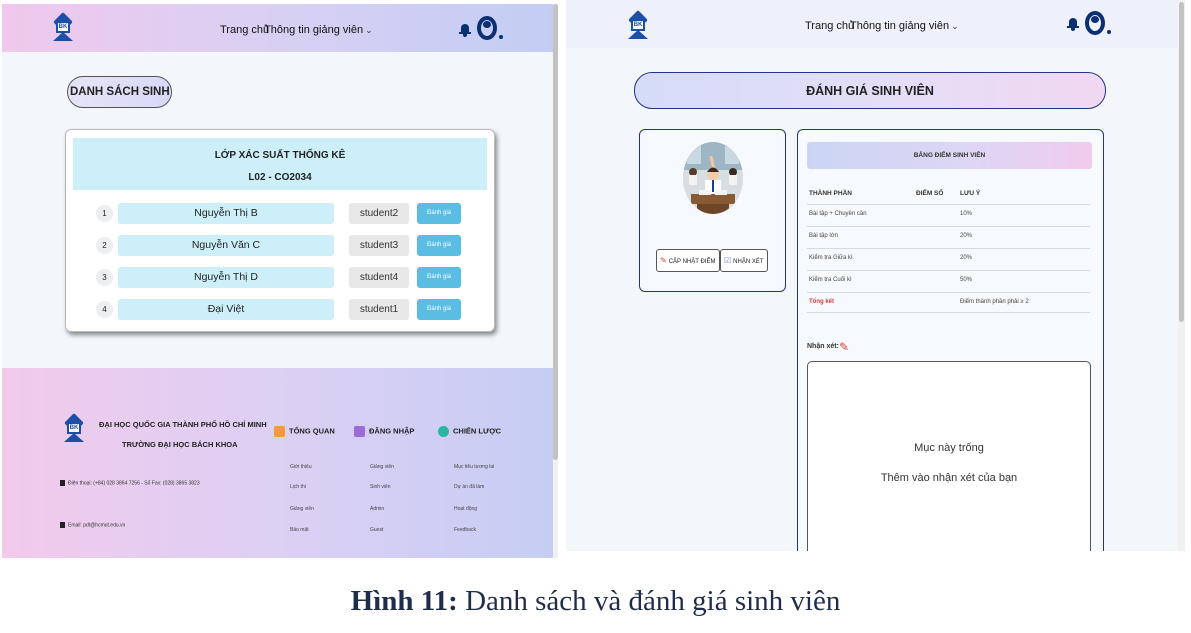 This screenshot has width=1191, height=633. I want to click on footer-link: Giới thiệu, so click(301, 467).